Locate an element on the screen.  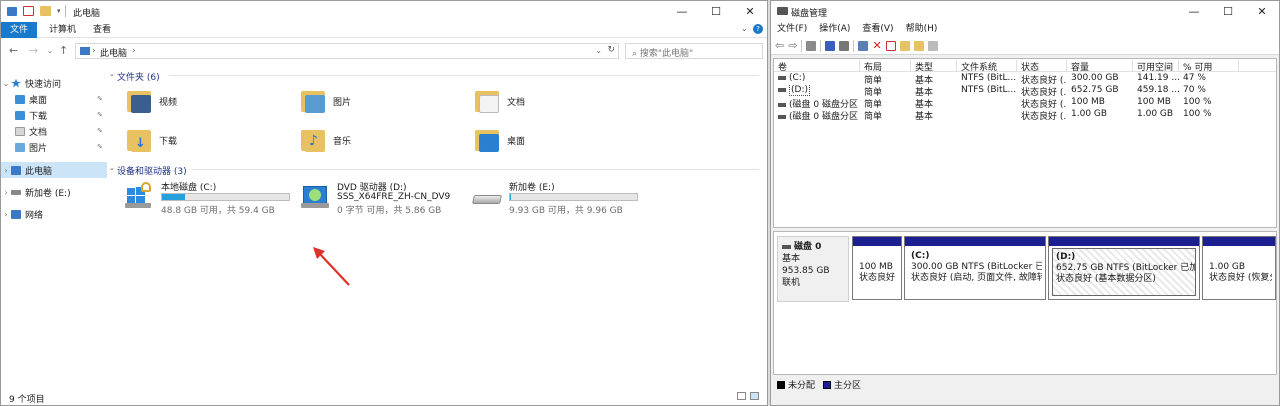
folder-pictures: 图片 is located at coordinates (326, 101).